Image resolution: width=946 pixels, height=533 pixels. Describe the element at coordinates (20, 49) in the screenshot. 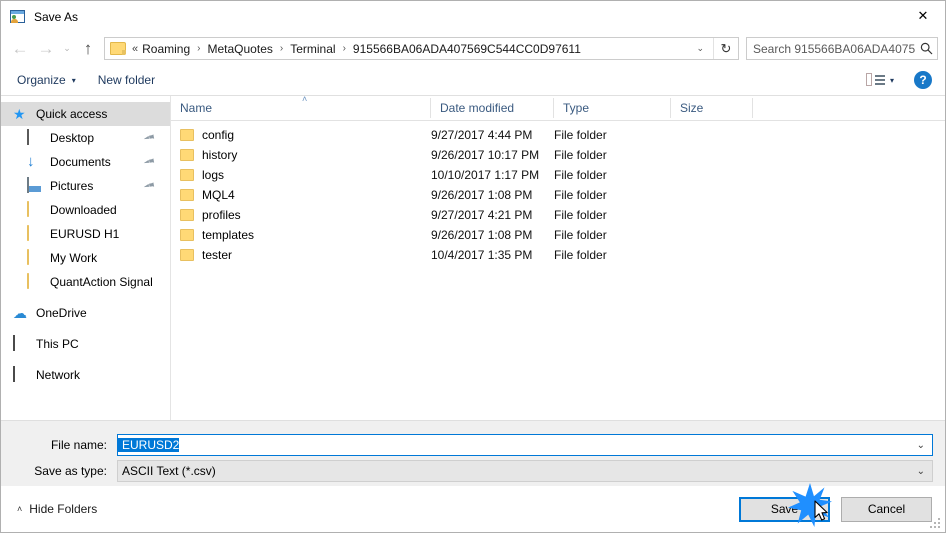

I see `back-icon: ←` at that location.